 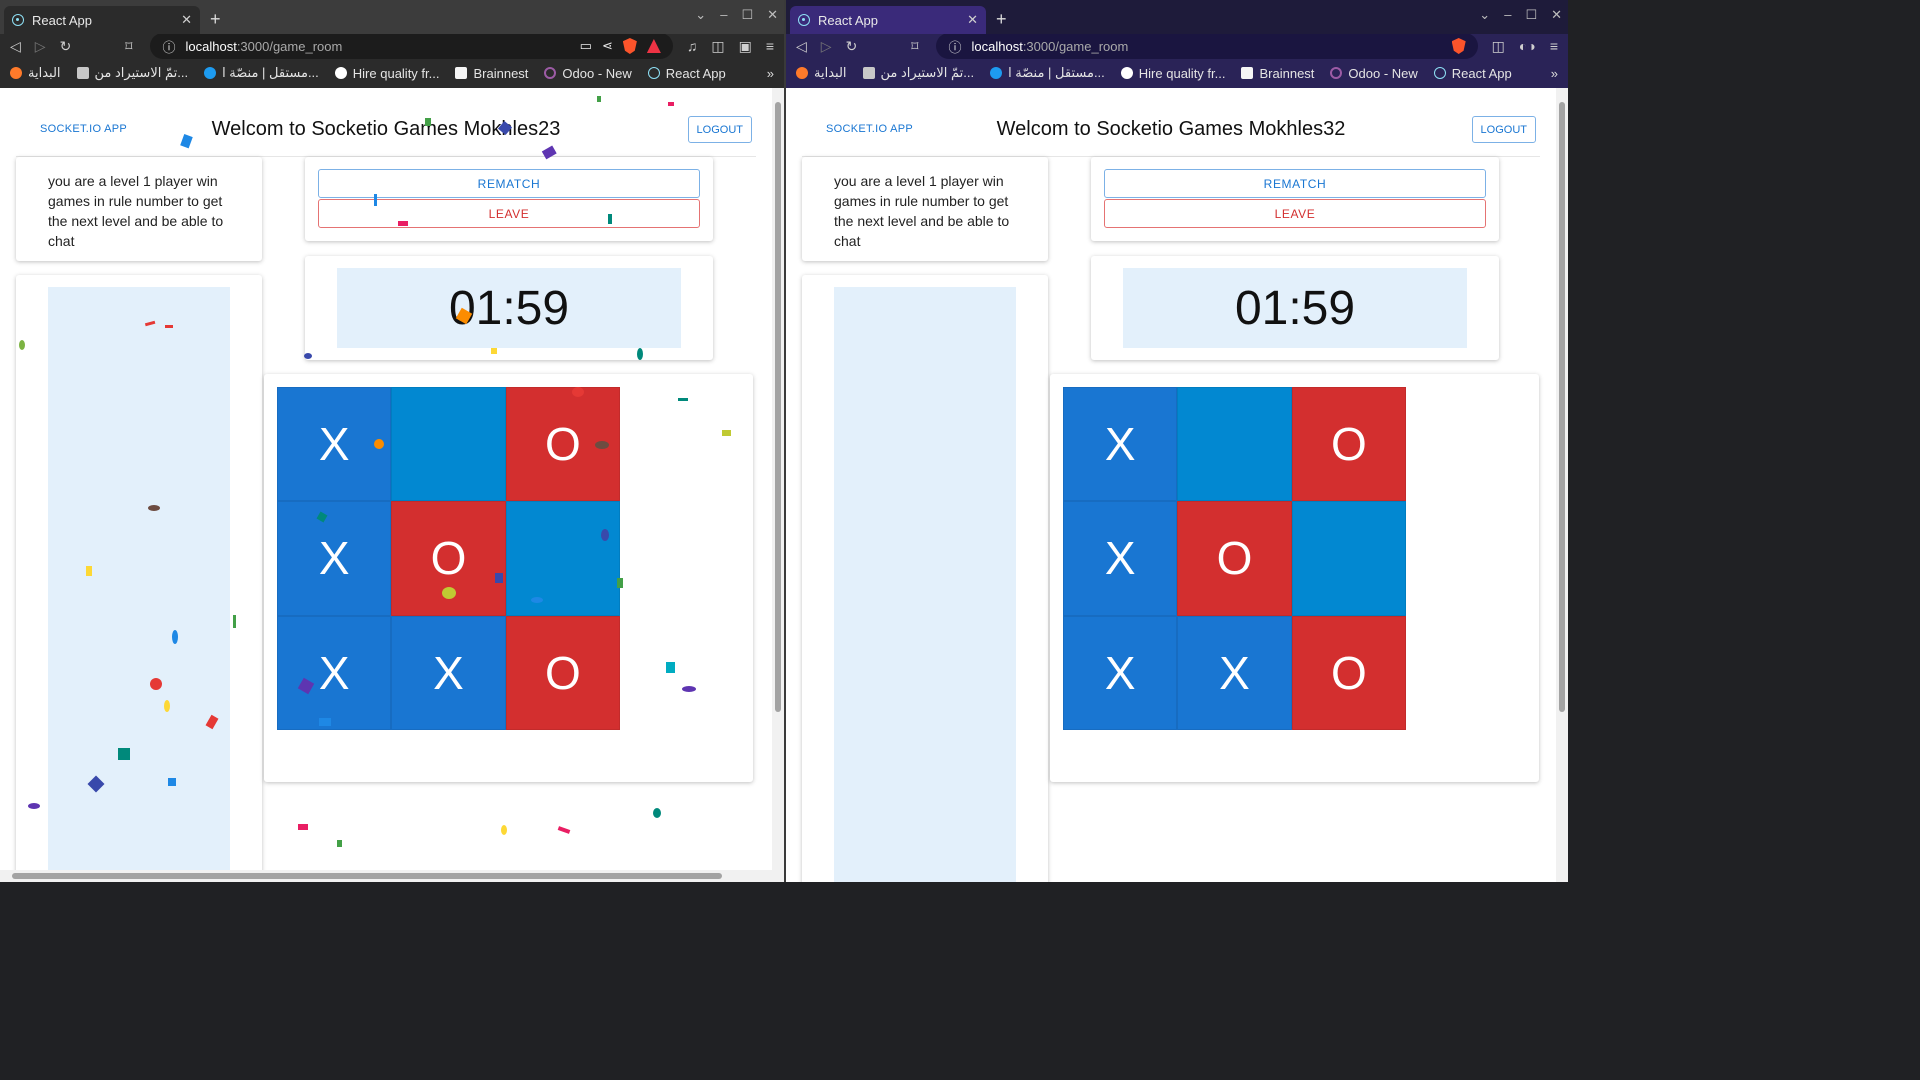 I want to click on page-title: Welcom to Socketio Games Mokhles23, so click(x=386, y=129).